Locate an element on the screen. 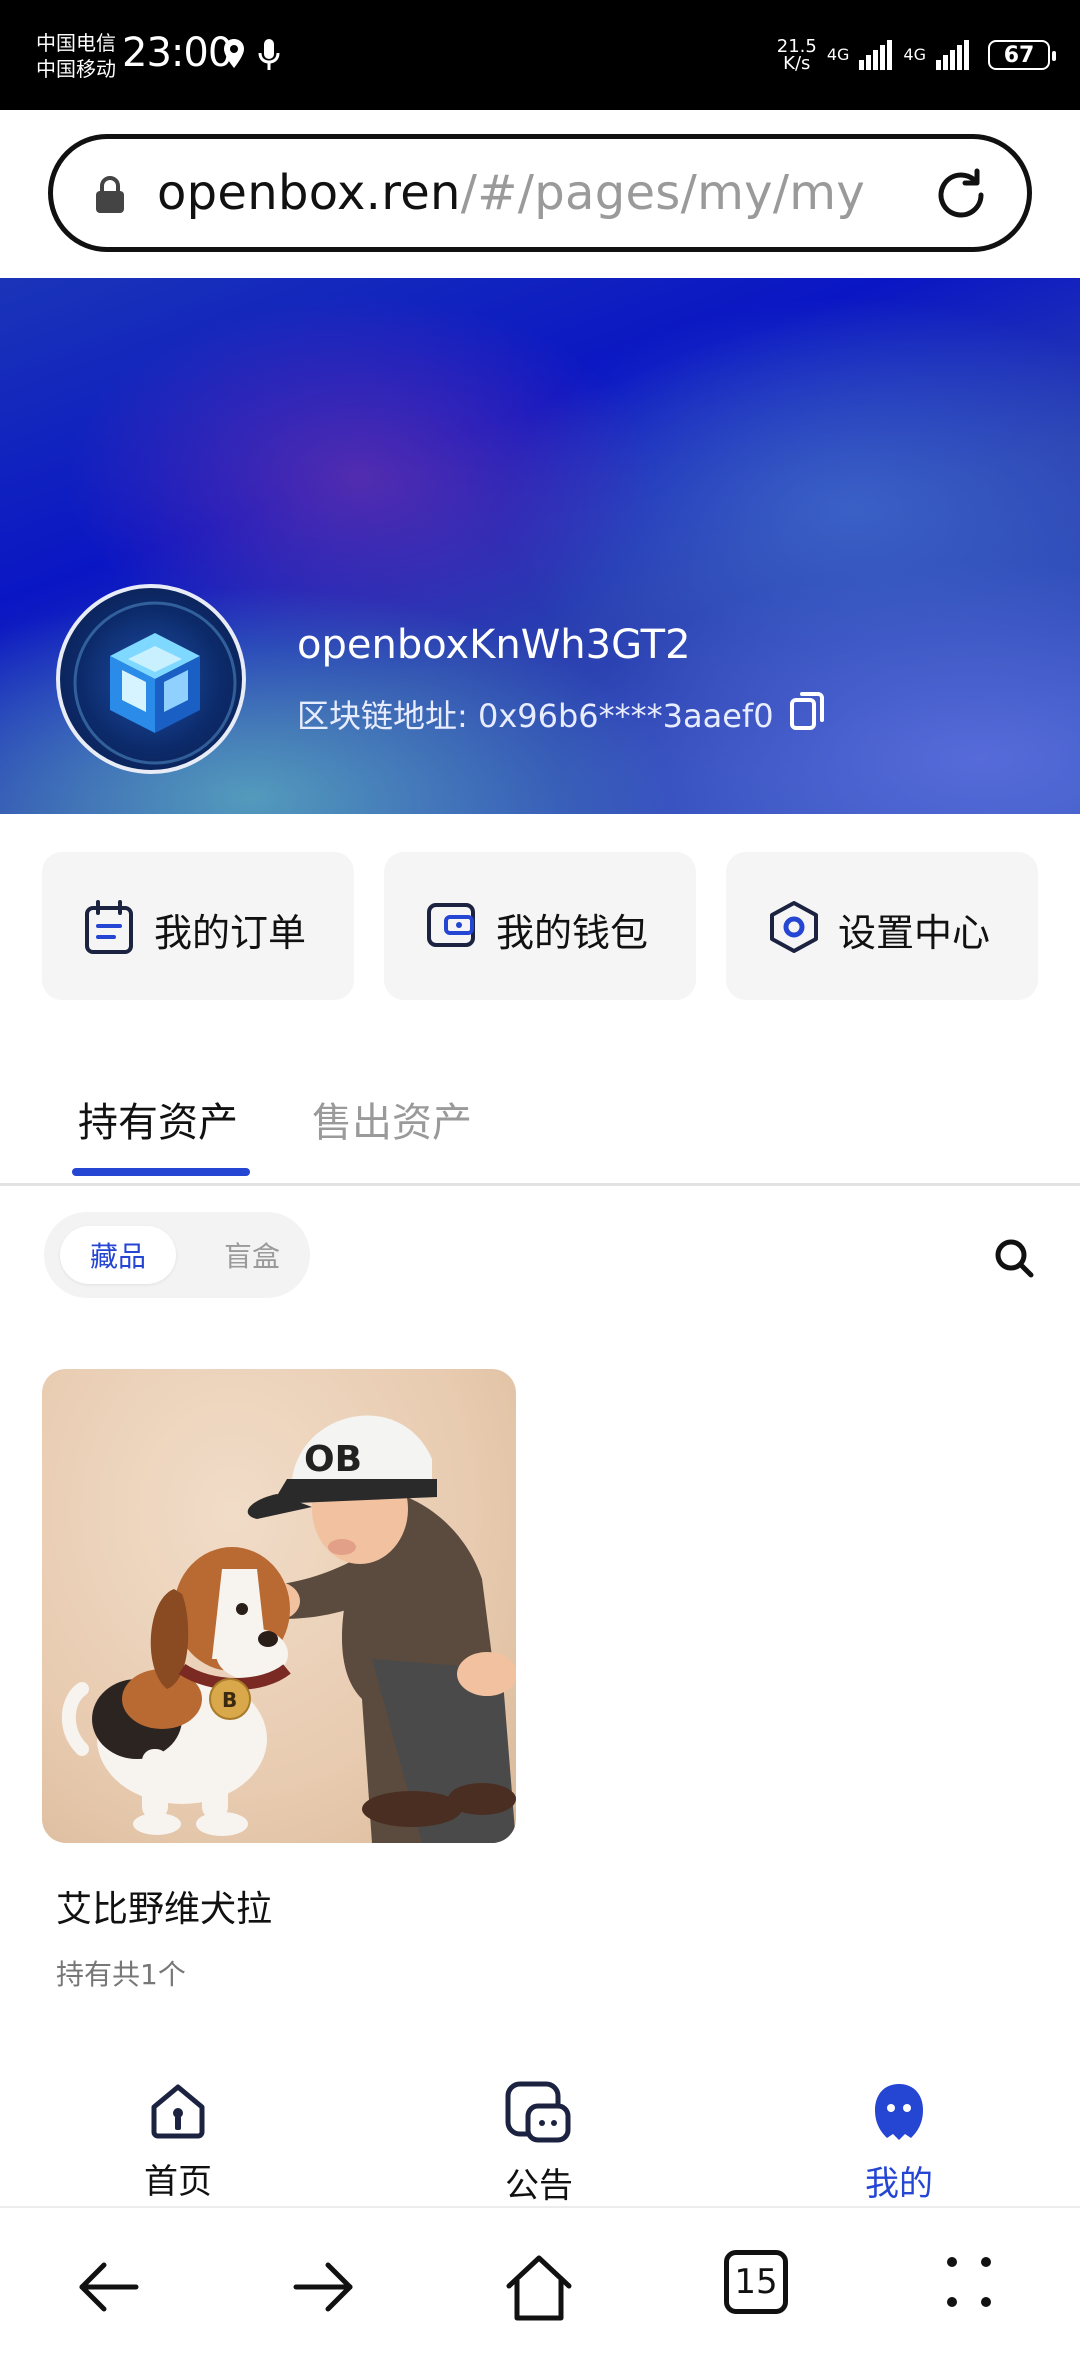  tabs-count-button: 15 is located at coordinates (756, 2282).